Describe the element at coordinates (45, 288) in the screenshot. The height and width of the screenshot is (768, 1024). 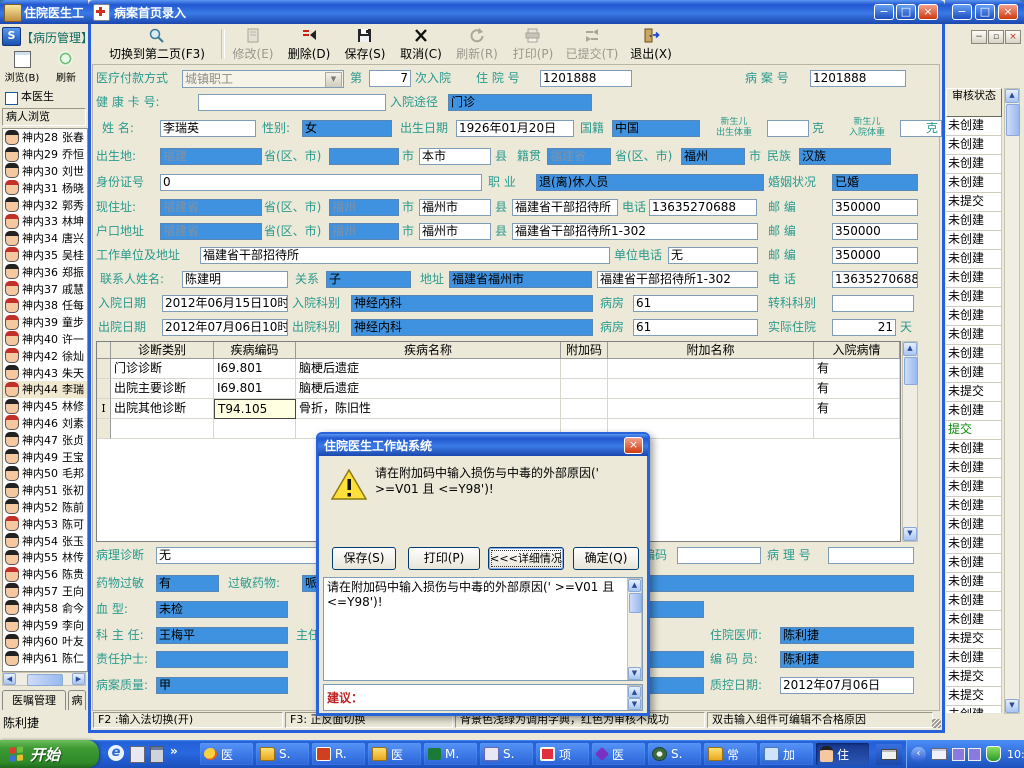
I see `patient-list-item: 神内37 戚慧` at that location.